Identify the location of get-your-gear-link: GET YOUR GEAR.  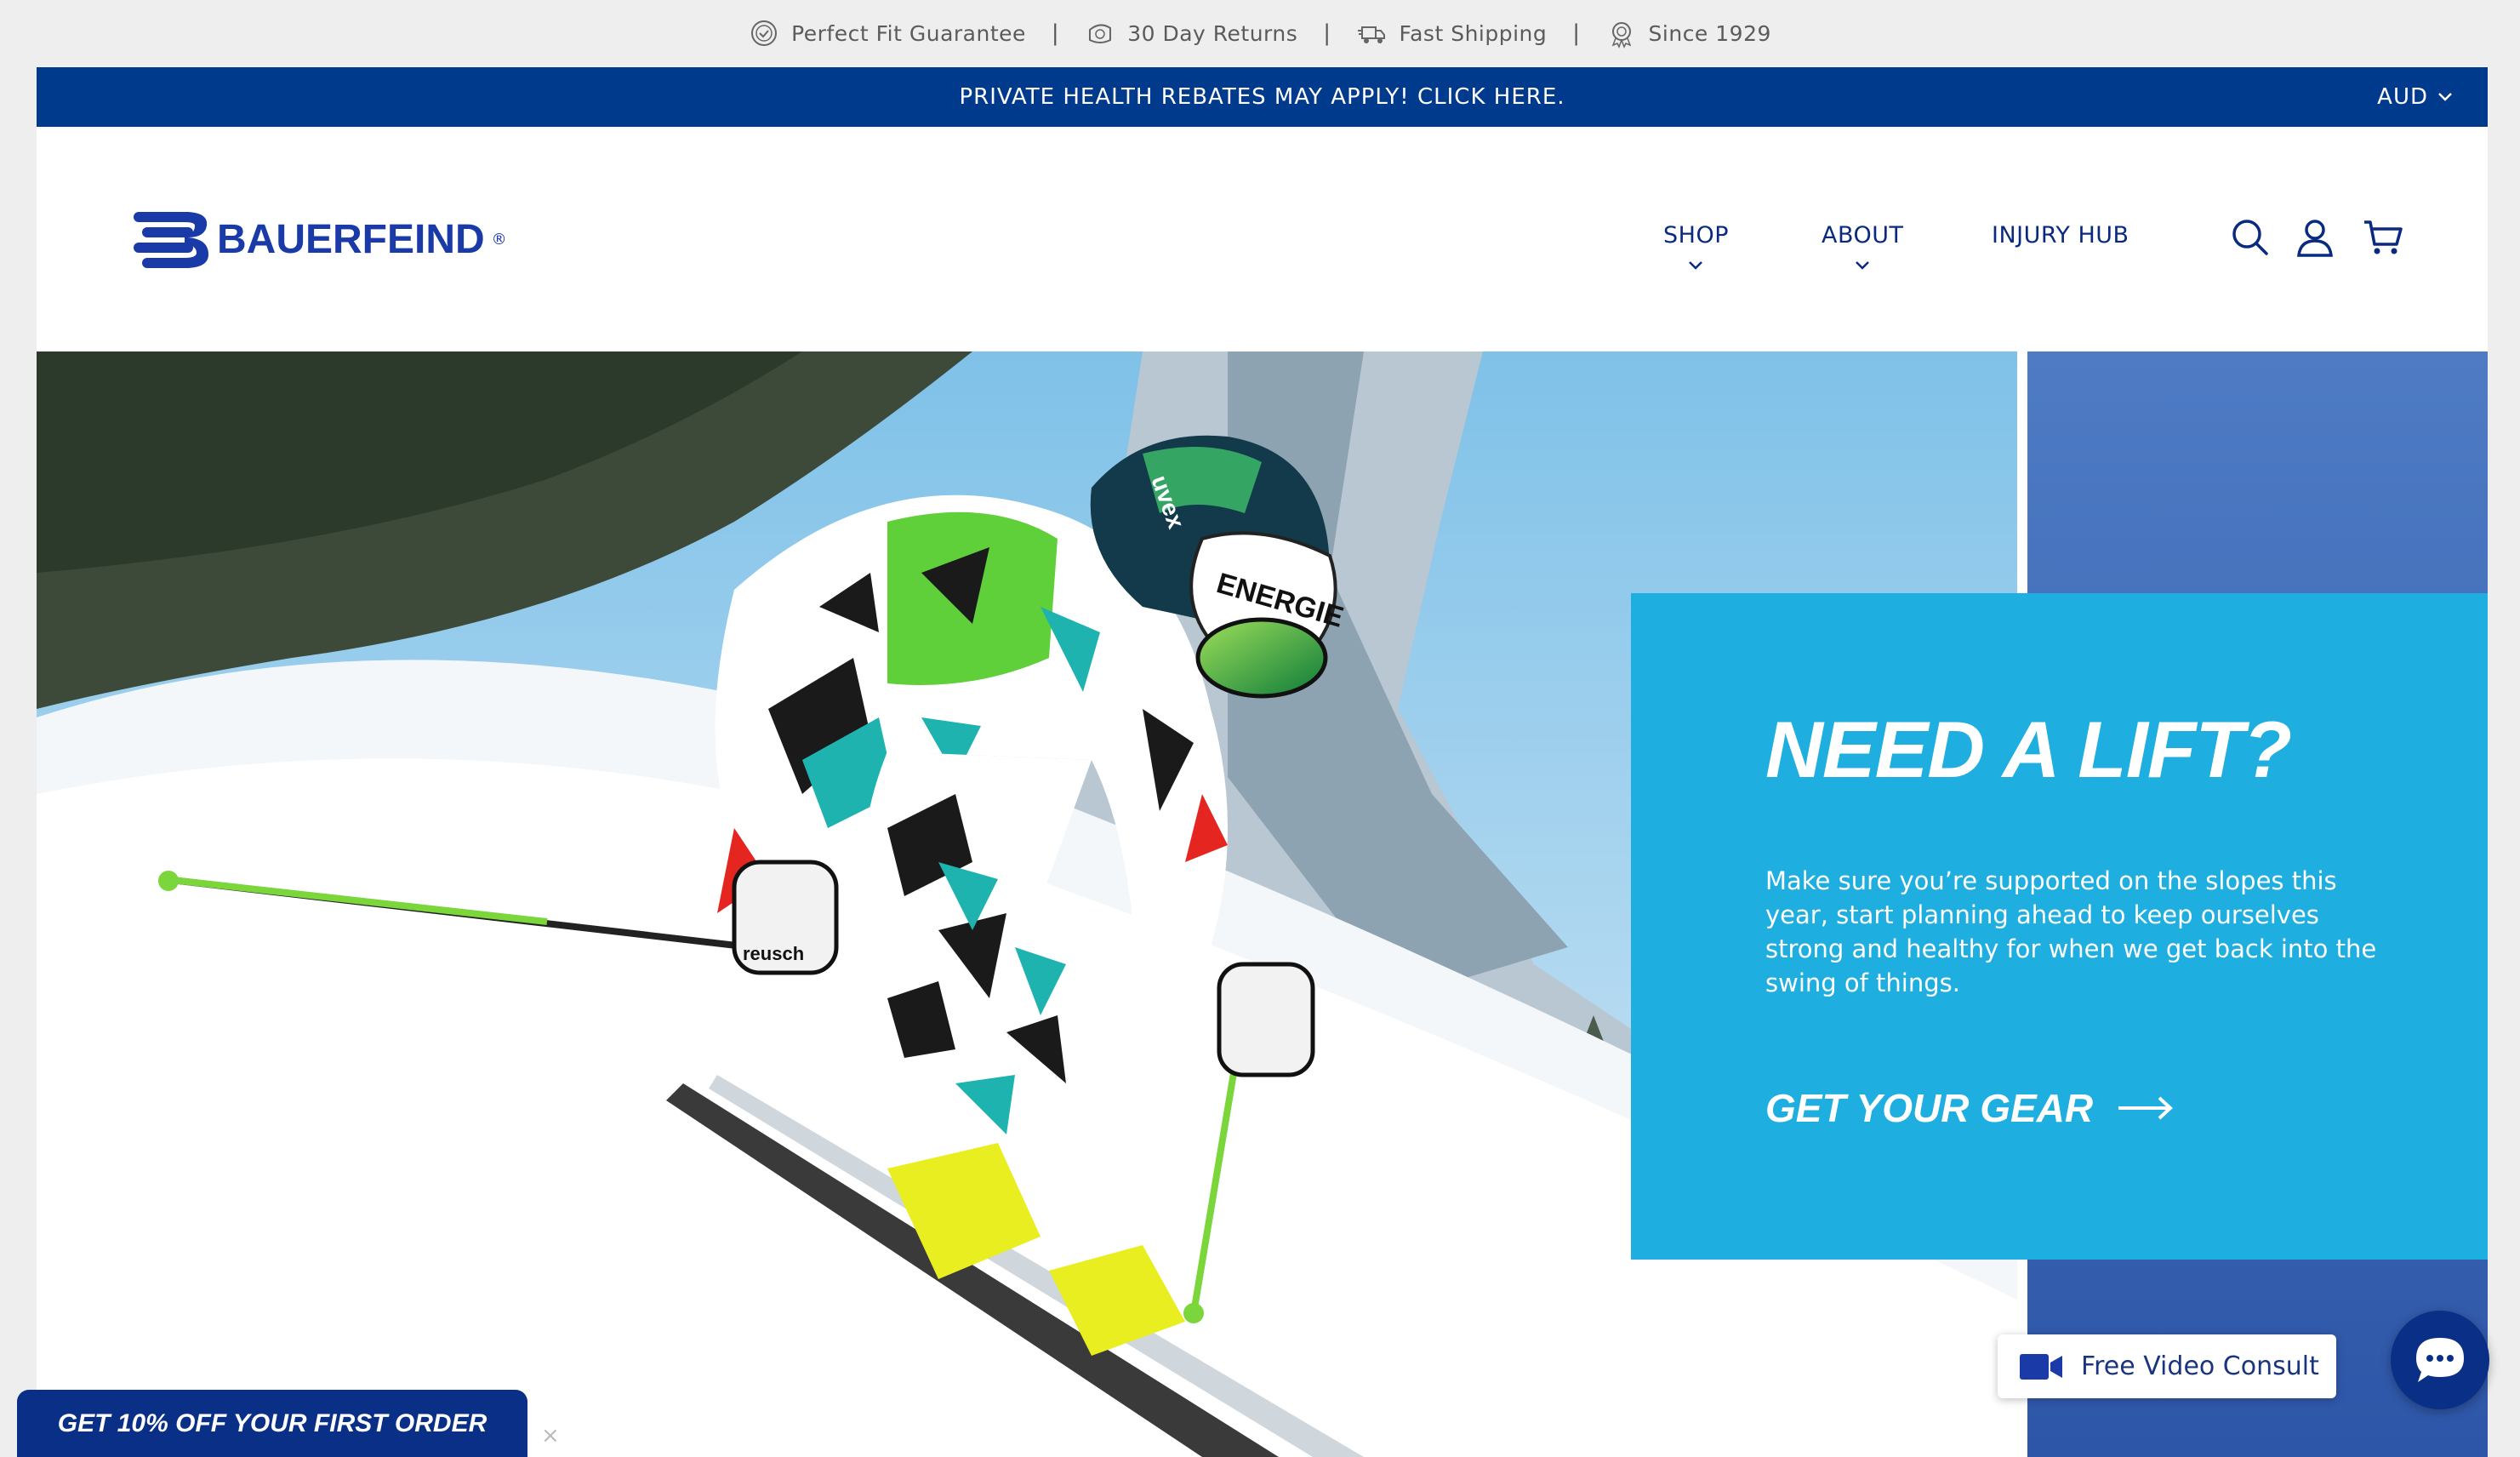
(1970, 1108).